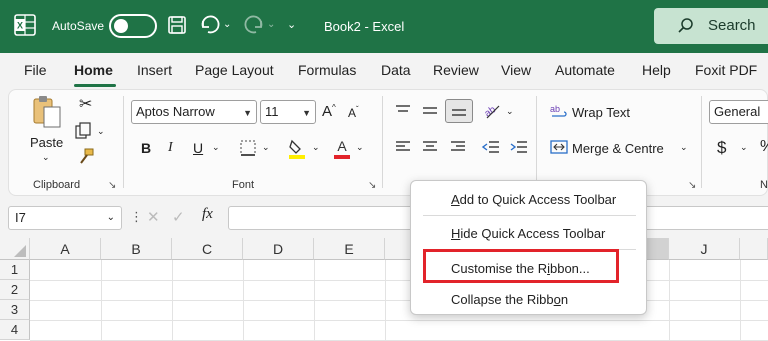 The height and width of the screenshot is (341, 768). I want to click on row-header: 2, so click(15, 290).